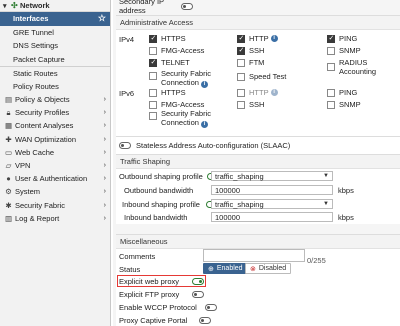 This screenshot has width=400, height=326. Describe the element at coordinates (183, 50) in the screenshot. I see `checkbox-label: FMG-Access` at that location.